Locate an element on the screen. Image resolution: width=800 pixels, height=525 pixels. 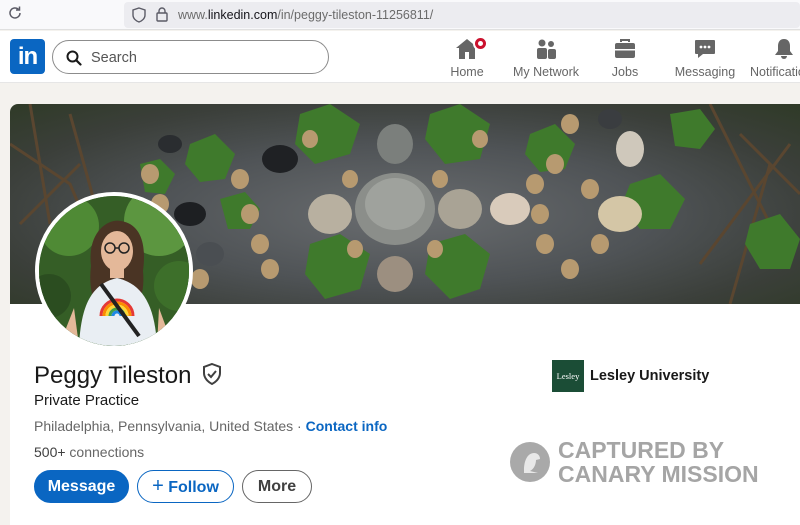
notification-badge is located at coordinates (480, 43).